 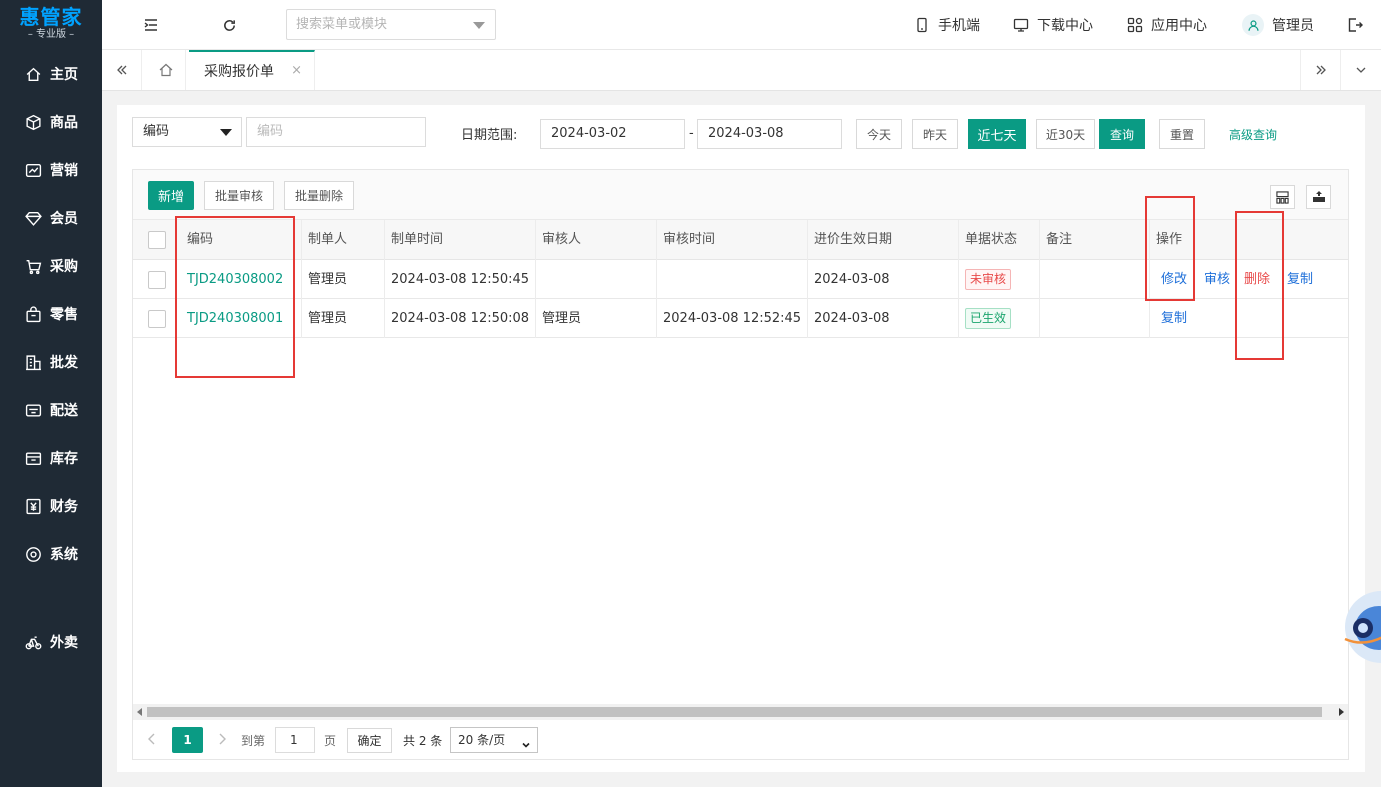 What do you see at coordinates (187, 132) in the screenshot?
I see `search-field-select: 编码` at bounding box center [187, 132].